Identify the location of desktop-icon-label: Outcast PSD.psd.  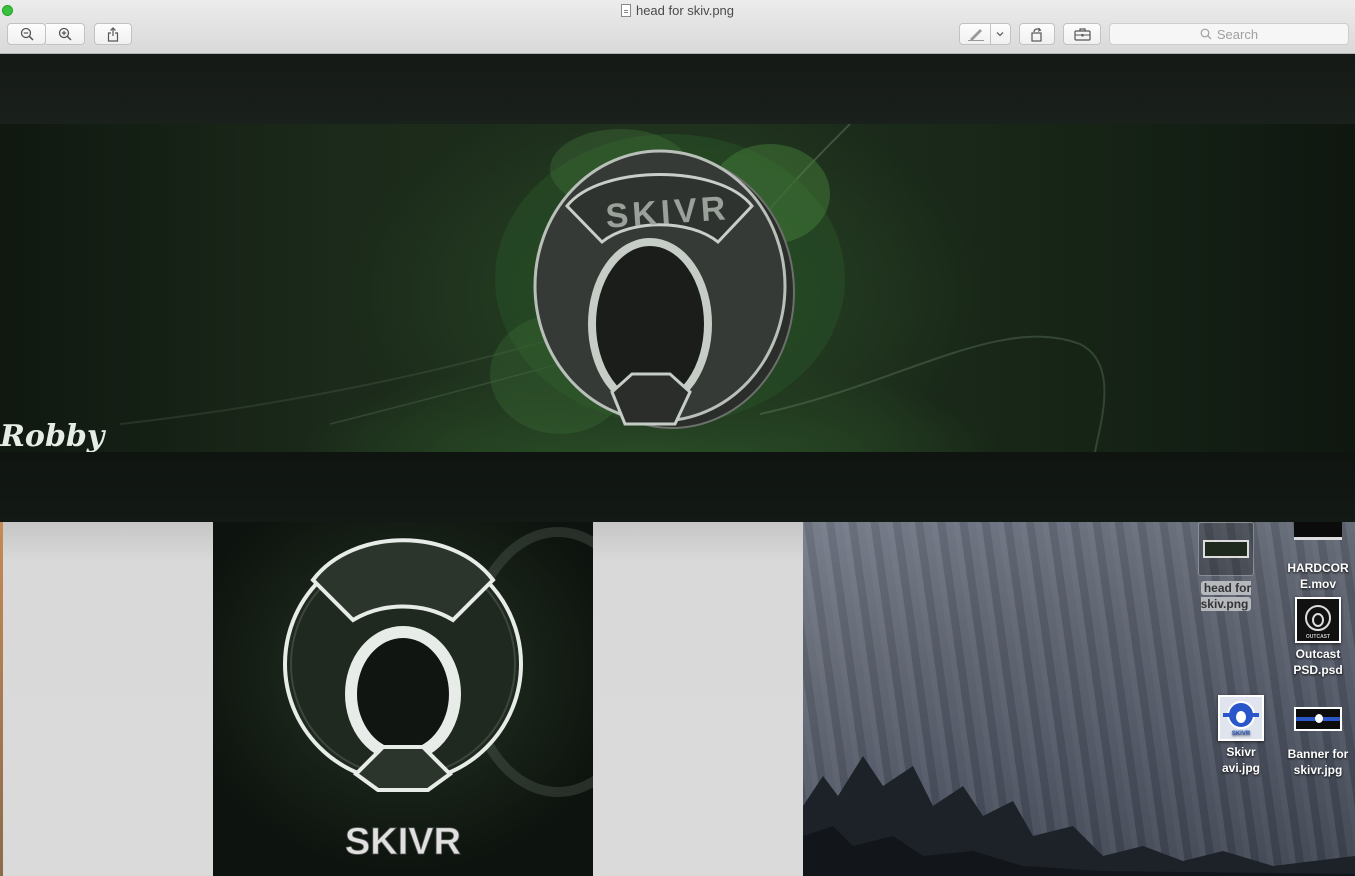
(1318, 662).